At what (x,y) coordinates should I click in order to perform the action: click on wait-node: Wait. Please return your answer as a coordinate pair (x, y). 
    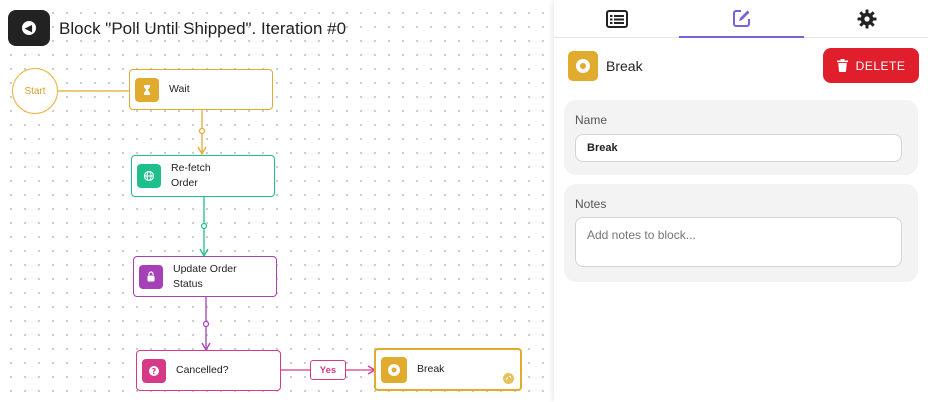
    Looking at the image, I should click on (201, 89).